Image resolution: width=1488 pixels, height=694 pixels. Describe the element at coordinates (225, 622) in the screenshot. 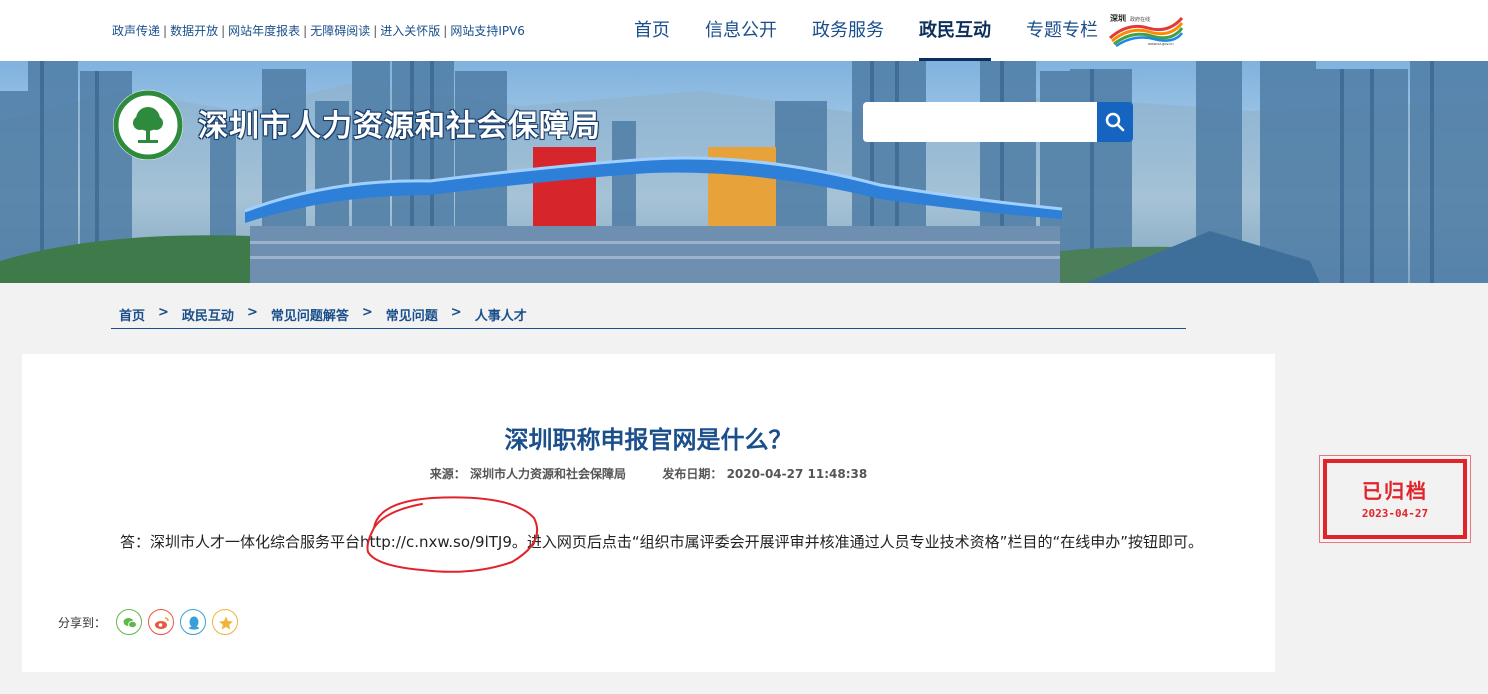

I see `favorite-icon` at that location.